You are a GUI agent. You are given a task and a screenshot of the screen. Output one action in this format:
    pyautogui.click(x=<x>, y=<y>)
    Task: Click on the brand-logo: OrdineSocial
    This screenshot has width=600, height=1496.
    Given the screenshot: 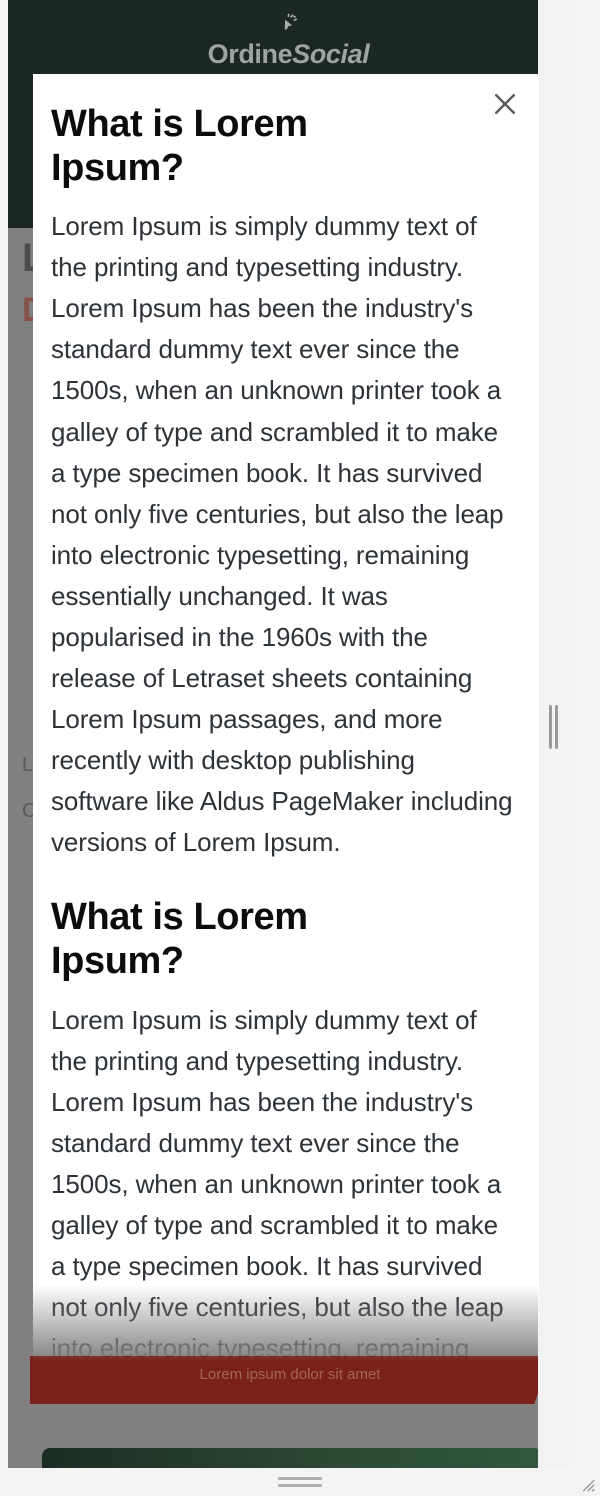 What is the action you would take?
    pyautogui.click(x=288, y=40)
    